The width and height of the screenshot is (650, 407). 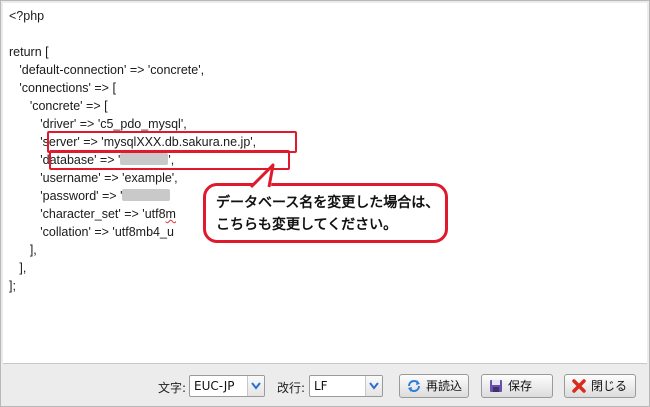 What do you see at coordinates (414, 386) in the screenshot?
I see `reload-icon` at bounding box center [414, 386].